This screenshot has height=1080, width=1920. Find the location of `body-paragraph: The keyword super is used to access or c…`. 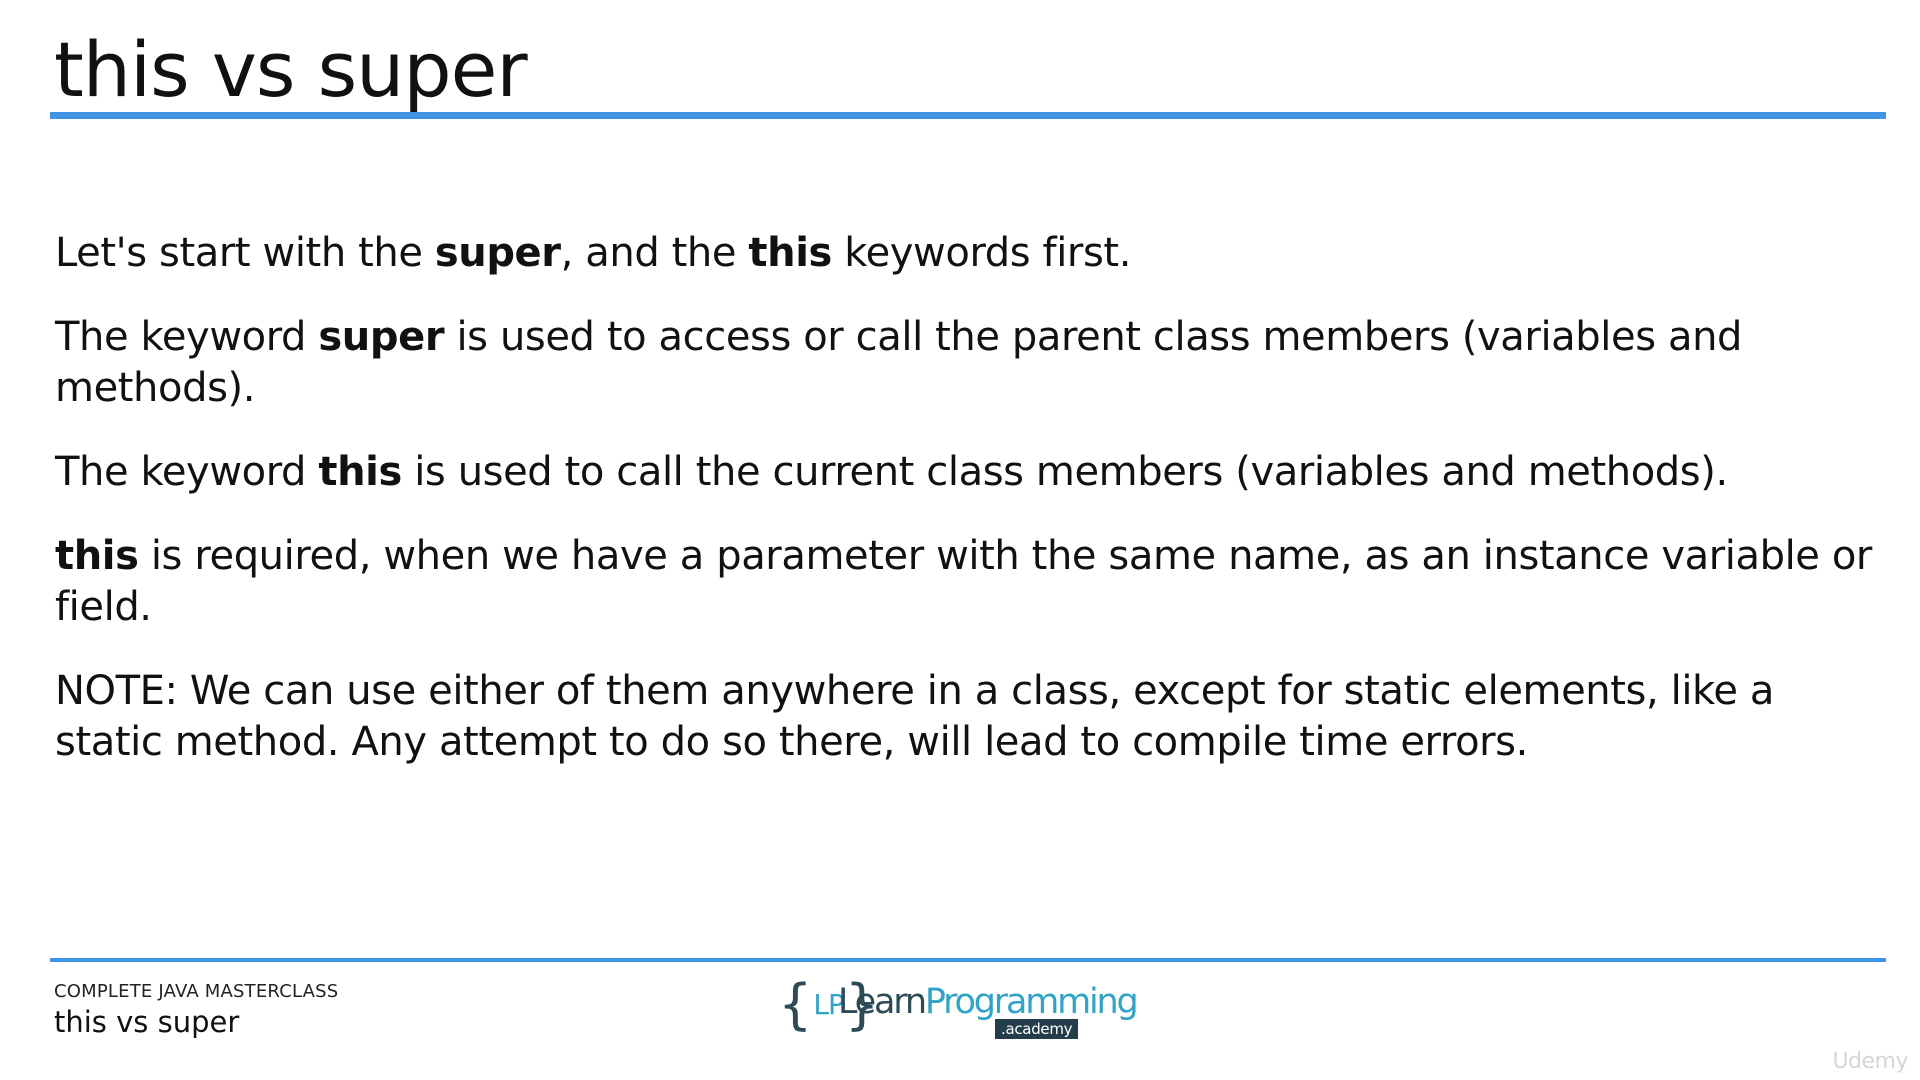

body-paragraph: The keyword super is used to access or c… is located at coordinates (970, 363).